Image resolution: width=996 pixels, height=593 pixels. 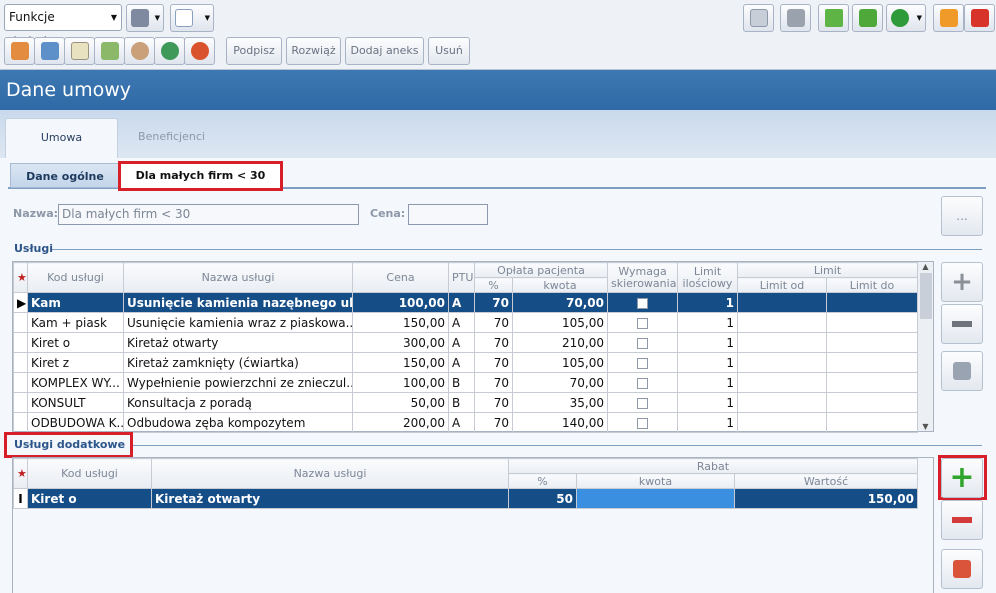 I want to click on scroll-down-icon: ▼, so click(x=925, y=426).